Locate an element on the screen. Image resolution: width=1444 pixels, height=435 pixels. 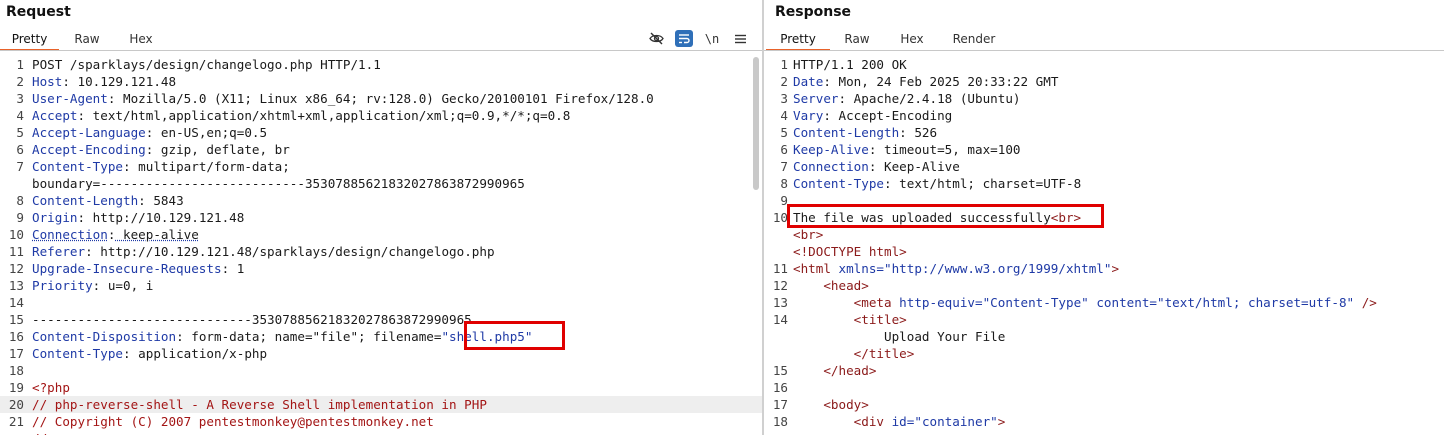
header-name: Referer is located at coordinates (59, 251).